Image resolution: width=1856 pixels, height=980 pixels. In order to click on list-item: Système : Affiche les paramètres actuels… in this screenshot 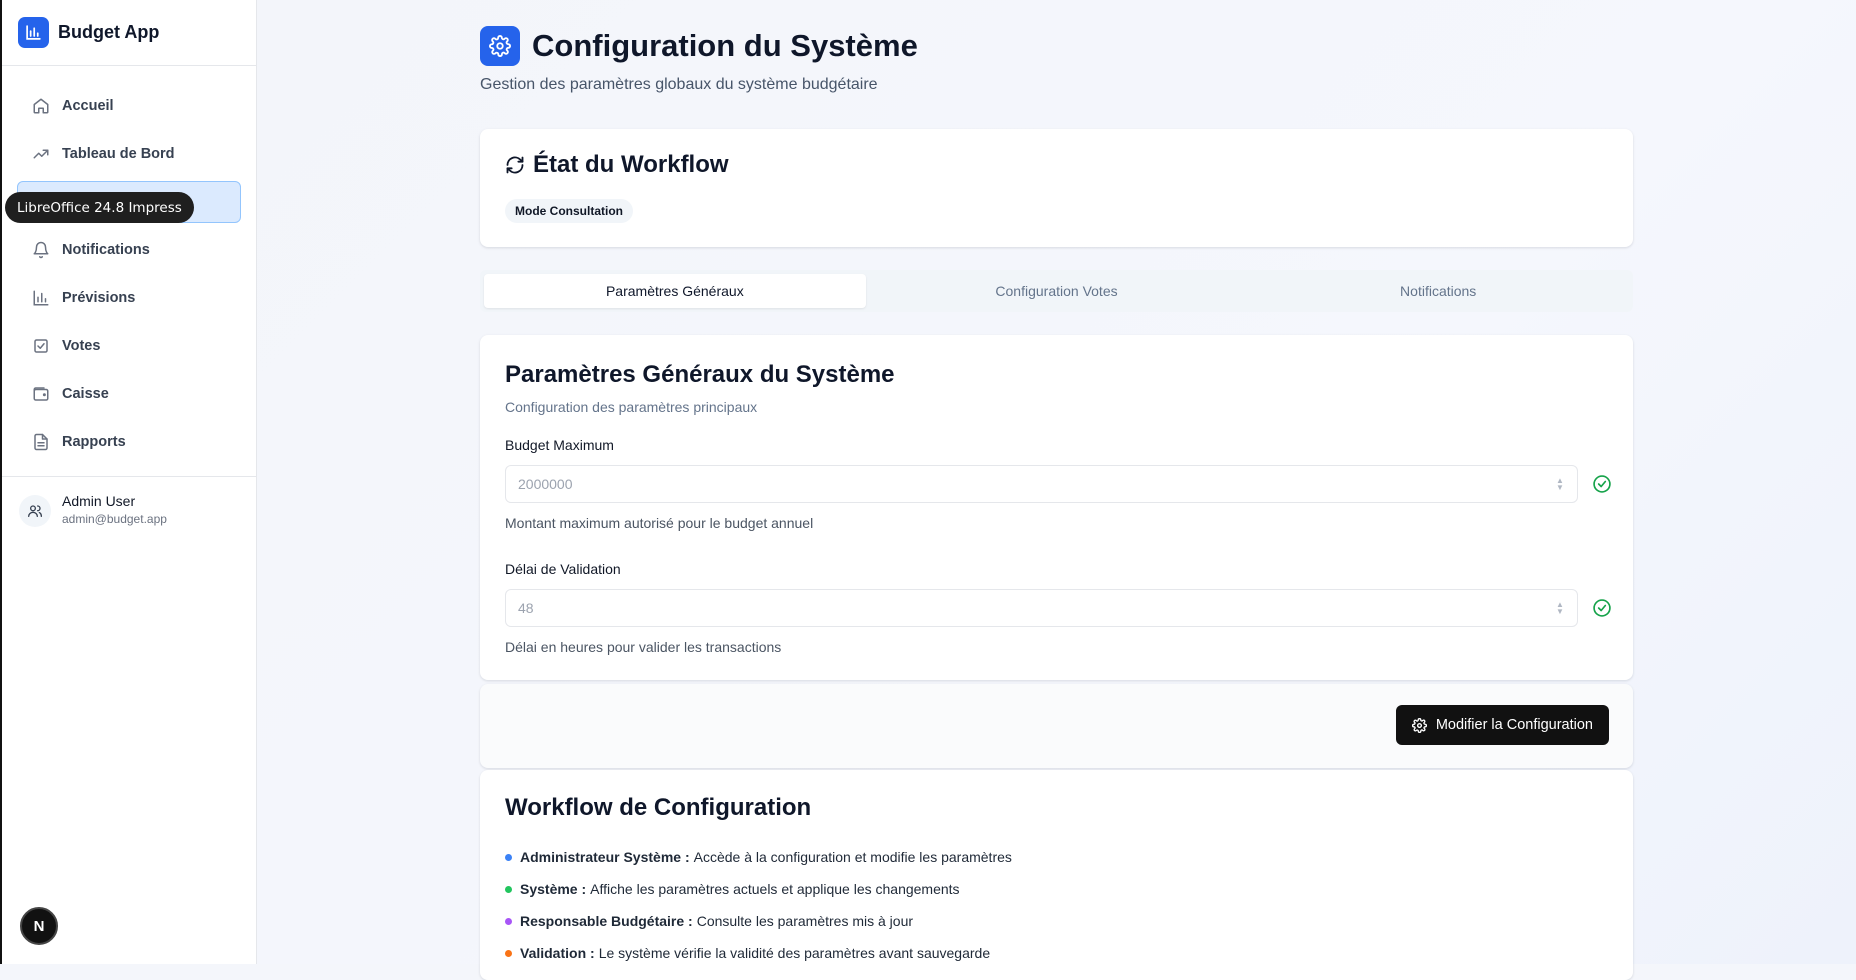, I will do `click(1056, 889)`.